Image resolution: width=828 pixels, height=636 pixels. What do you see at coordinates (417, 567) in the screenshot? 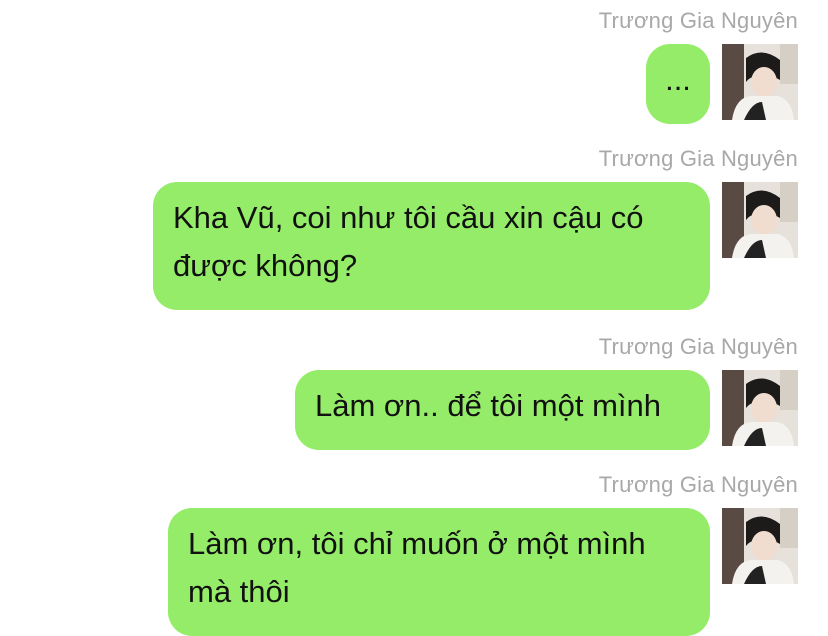
I see `message-text: Làm ơn, tôi chỉ muốn ở một mình mà thôi` at bounding box center [417, 567].